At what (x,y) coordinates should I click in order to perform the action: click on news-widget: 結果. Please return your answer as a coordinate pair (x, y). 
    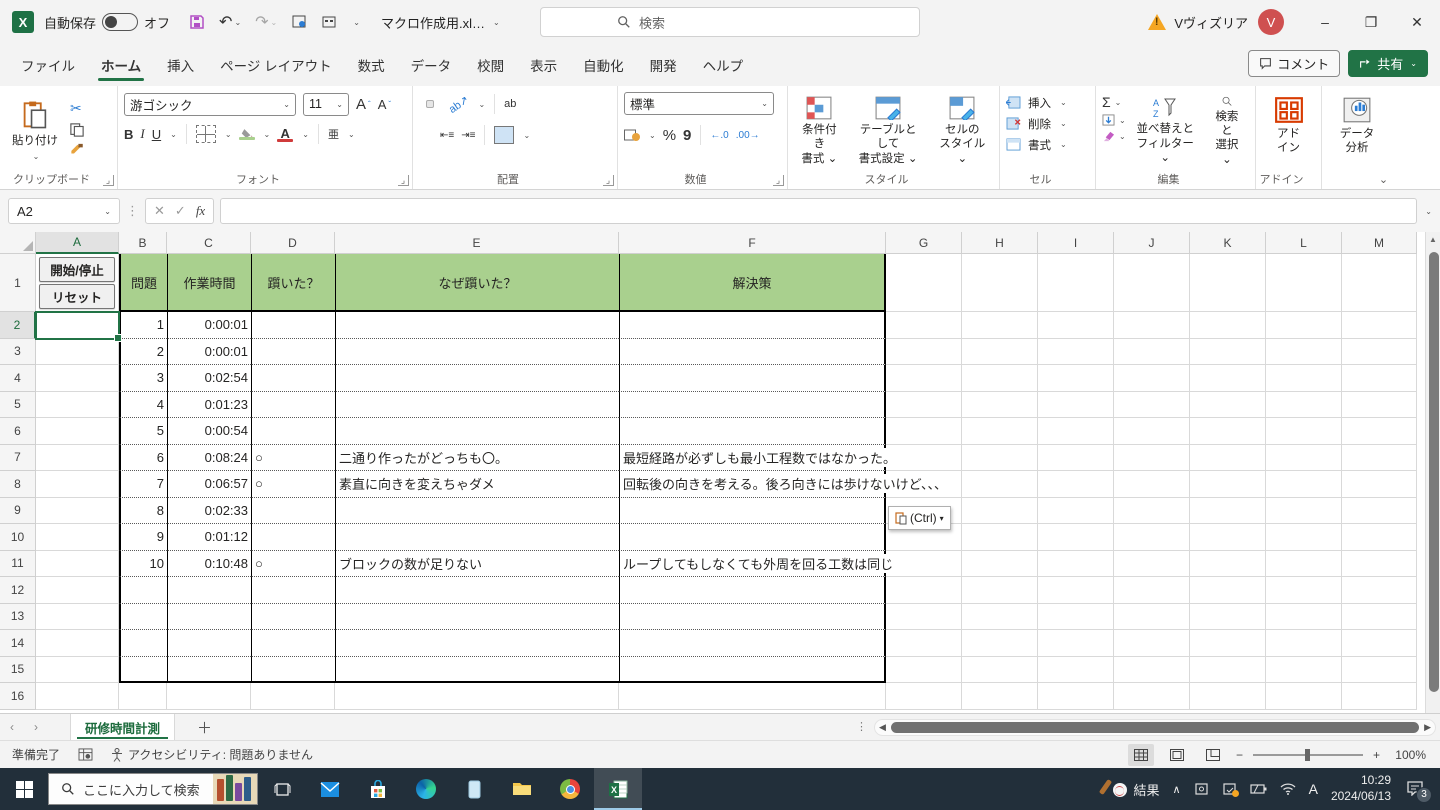
    Looking at the image, I should click on (1129, 789).